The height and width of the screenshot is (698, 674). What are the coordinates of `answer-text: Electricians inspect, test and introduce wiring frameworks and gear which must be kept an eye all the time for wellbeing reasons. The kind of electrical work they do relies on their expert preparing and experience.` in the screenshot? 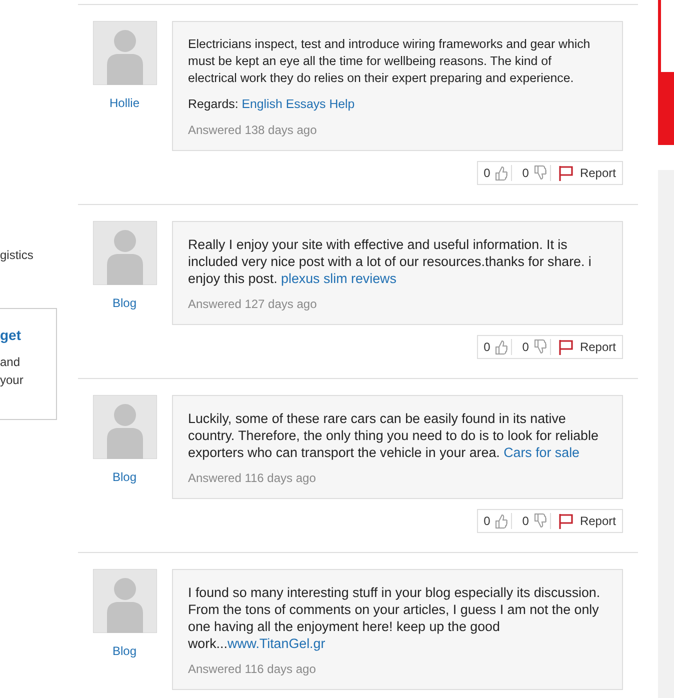 It's located at (390, 61).